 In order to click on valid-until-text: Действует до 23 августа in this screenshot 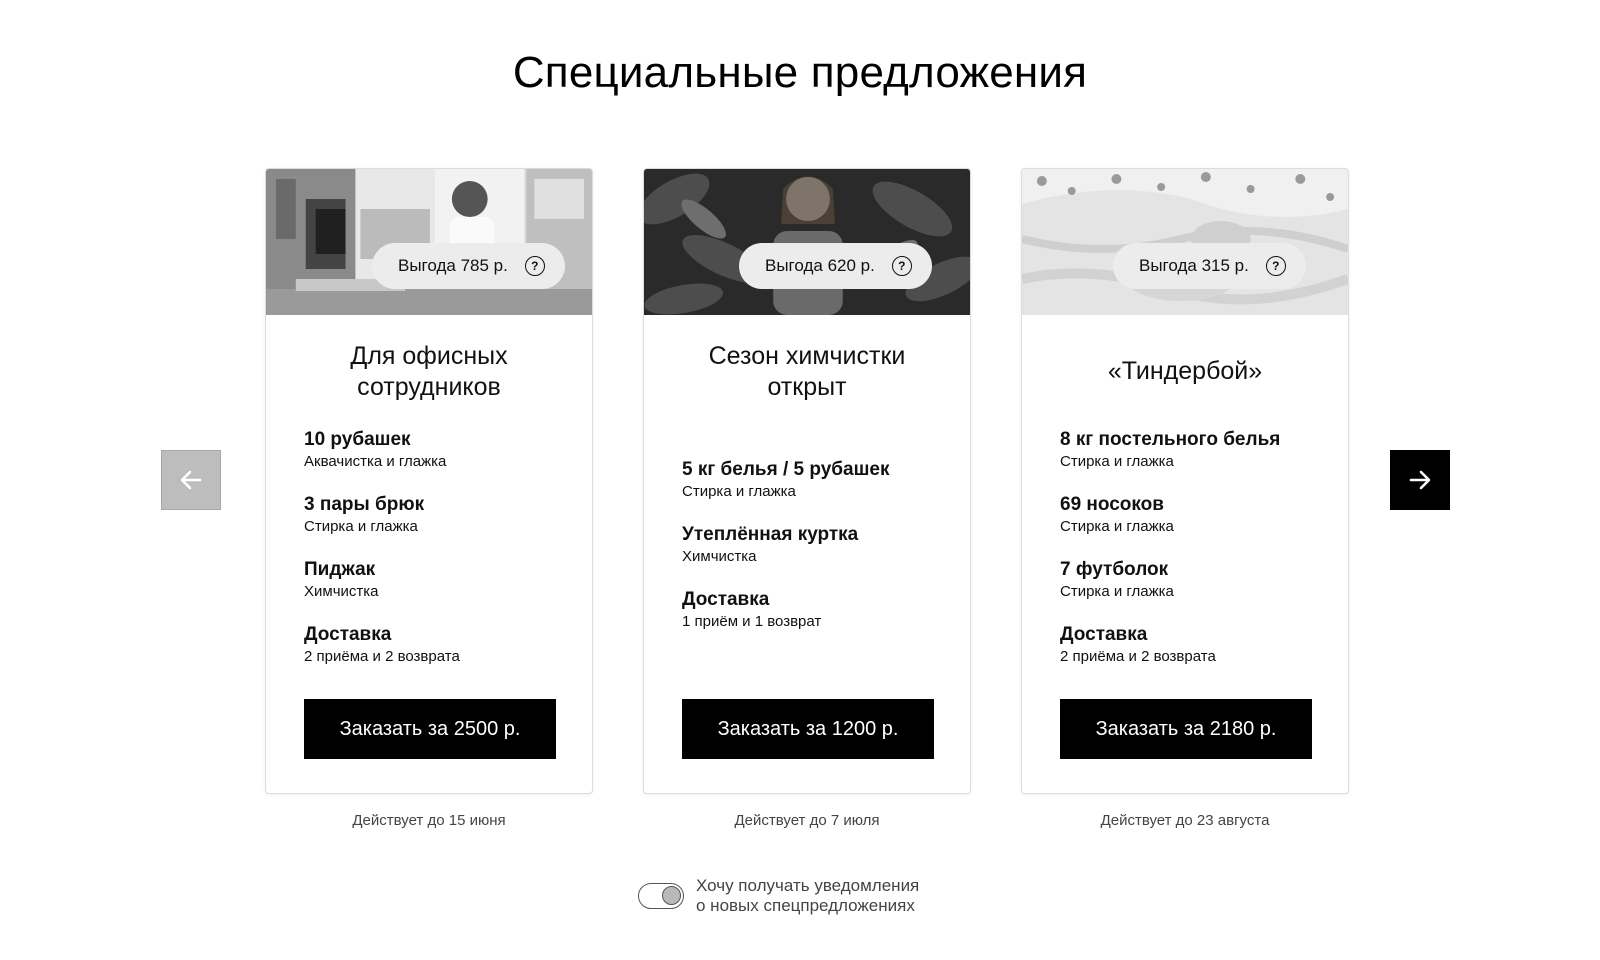, I will do `click(1185, 820)`.